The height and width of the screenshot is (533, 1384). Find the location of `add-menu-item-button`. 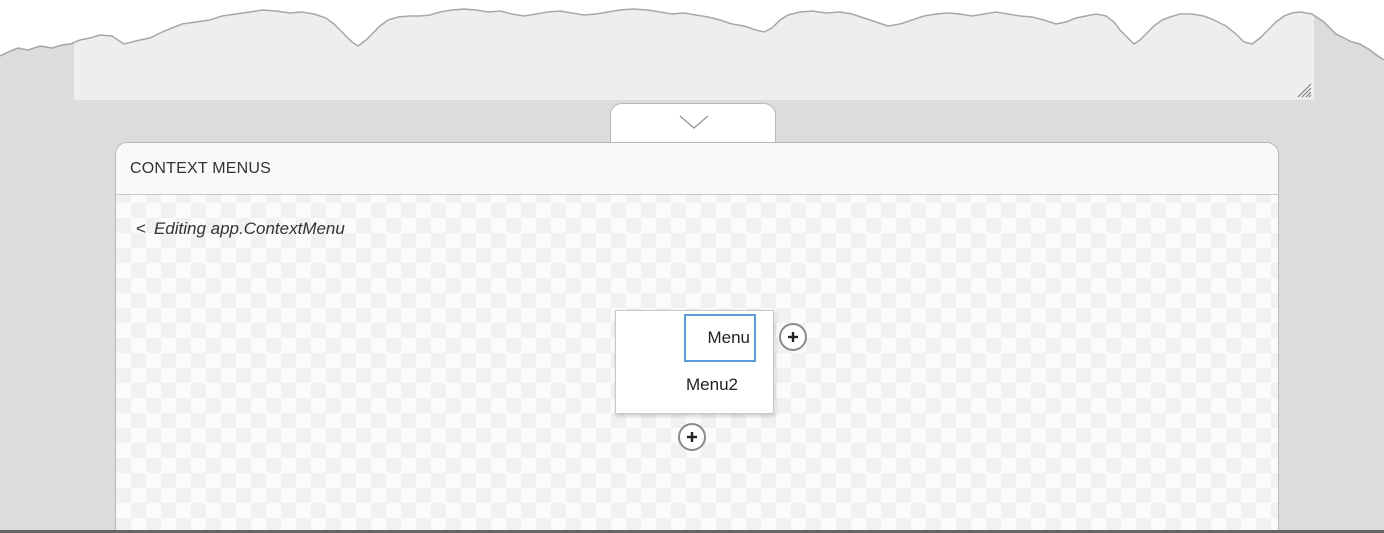

add-menu-item-button is located at coordinates (692, 437).